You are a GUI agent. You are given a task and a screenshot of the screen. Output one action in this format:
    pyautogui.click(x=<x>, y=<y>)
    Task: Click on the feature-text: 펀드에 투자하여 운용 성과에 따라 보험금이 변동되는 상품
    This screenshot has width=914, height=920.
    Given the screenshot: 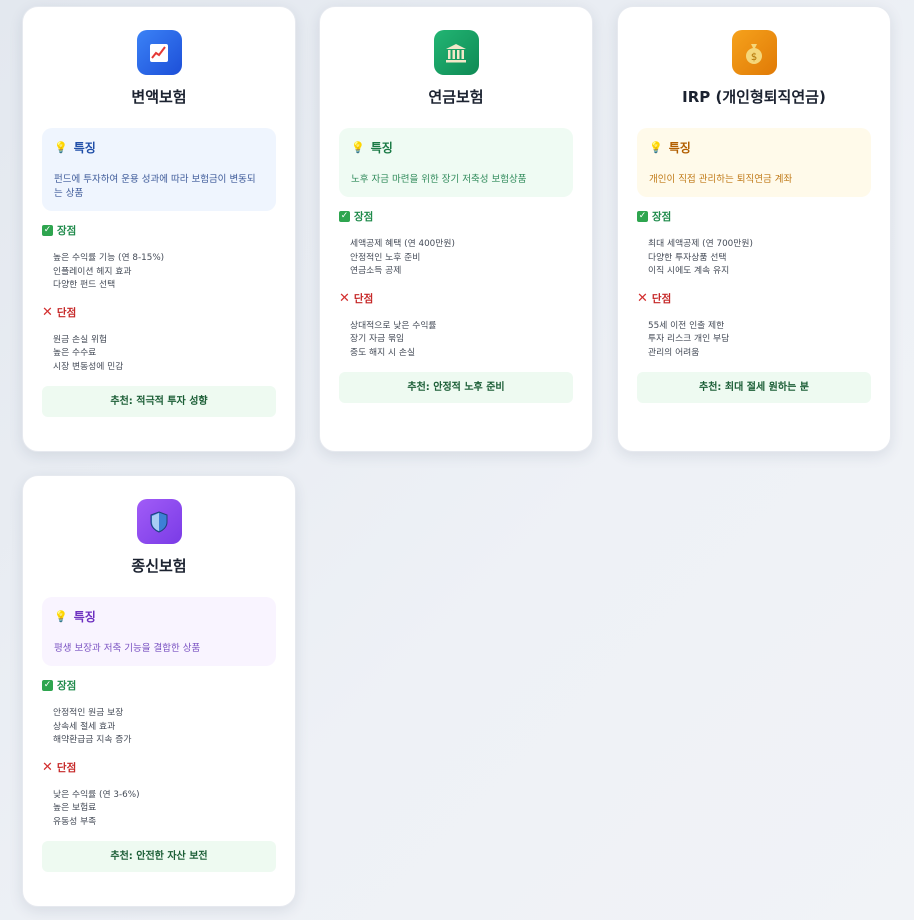 What is the action you would take?
    pyautogui.click(x=155, y=186)
    